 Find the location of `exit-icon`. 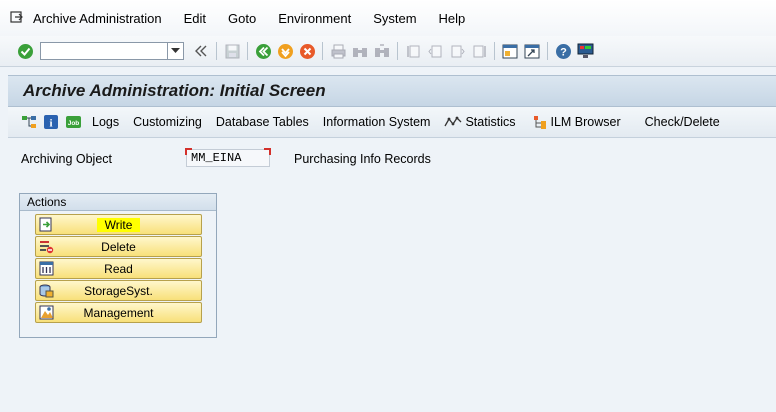

exit-icon is located at coordinates (285, 51).